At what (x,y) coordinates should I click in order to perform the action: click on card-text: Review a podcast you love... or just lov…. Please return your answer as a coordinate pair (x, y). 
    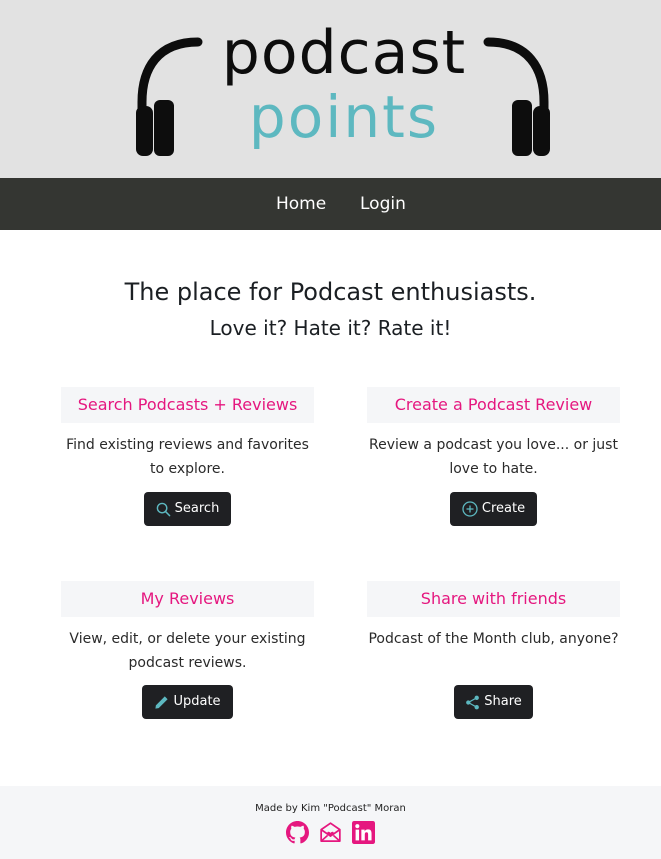
    Looking at the image, I should click on (493, 457).